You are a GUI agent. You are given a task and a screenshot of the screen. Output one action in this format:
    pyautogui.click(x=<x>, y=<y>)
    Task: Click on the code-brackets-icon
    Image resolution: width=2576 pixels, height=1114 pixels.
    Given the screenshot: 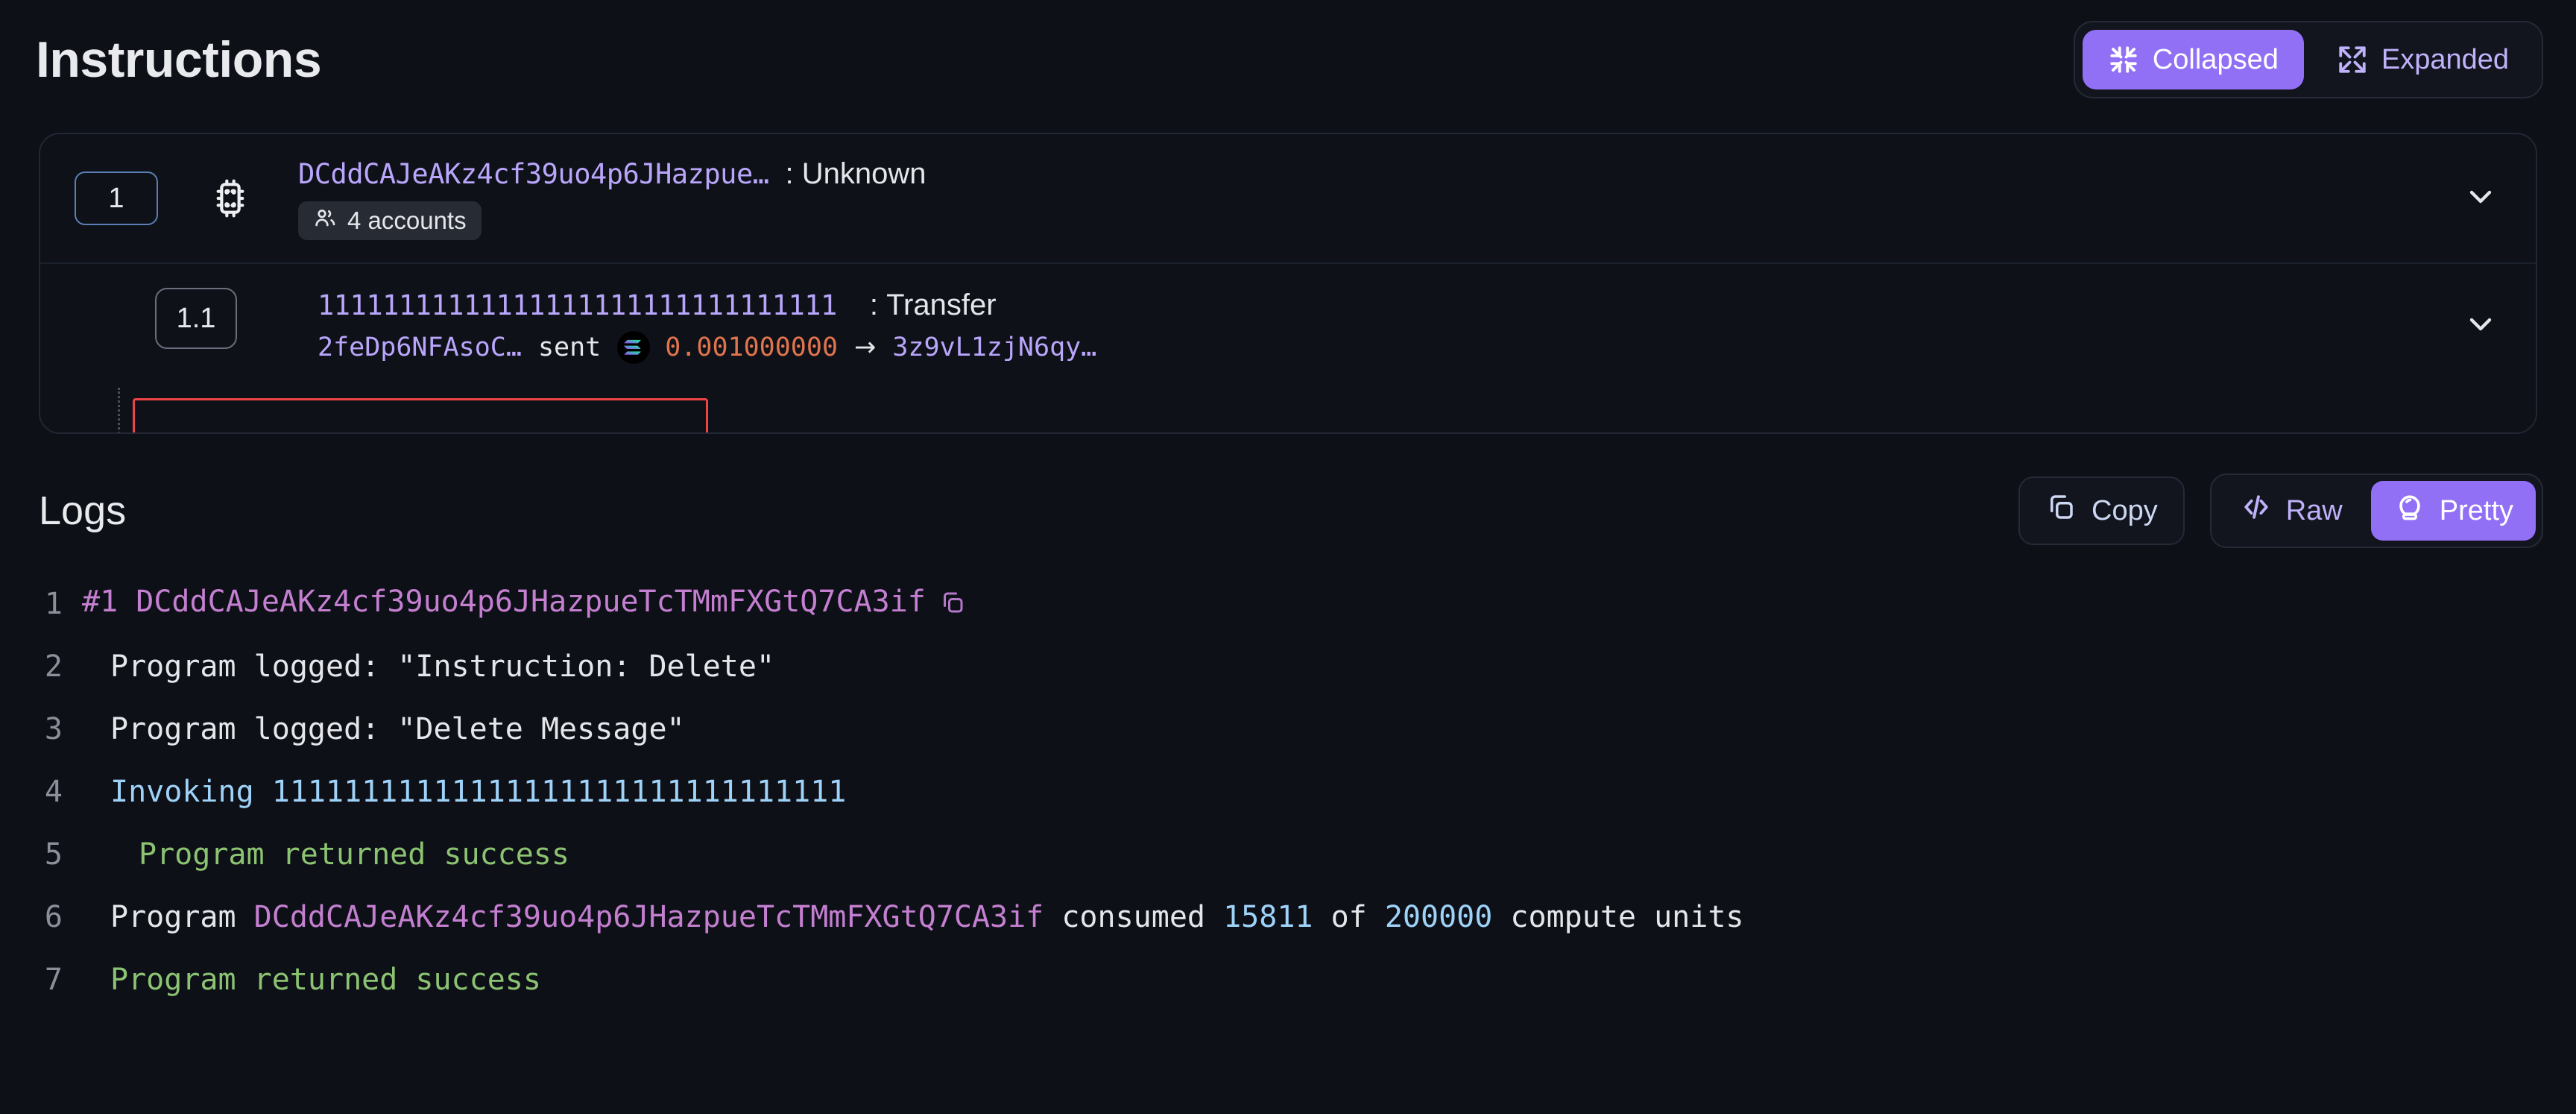 What is the action you would take?
    pyautogui.click(x=2256, y=511)
    